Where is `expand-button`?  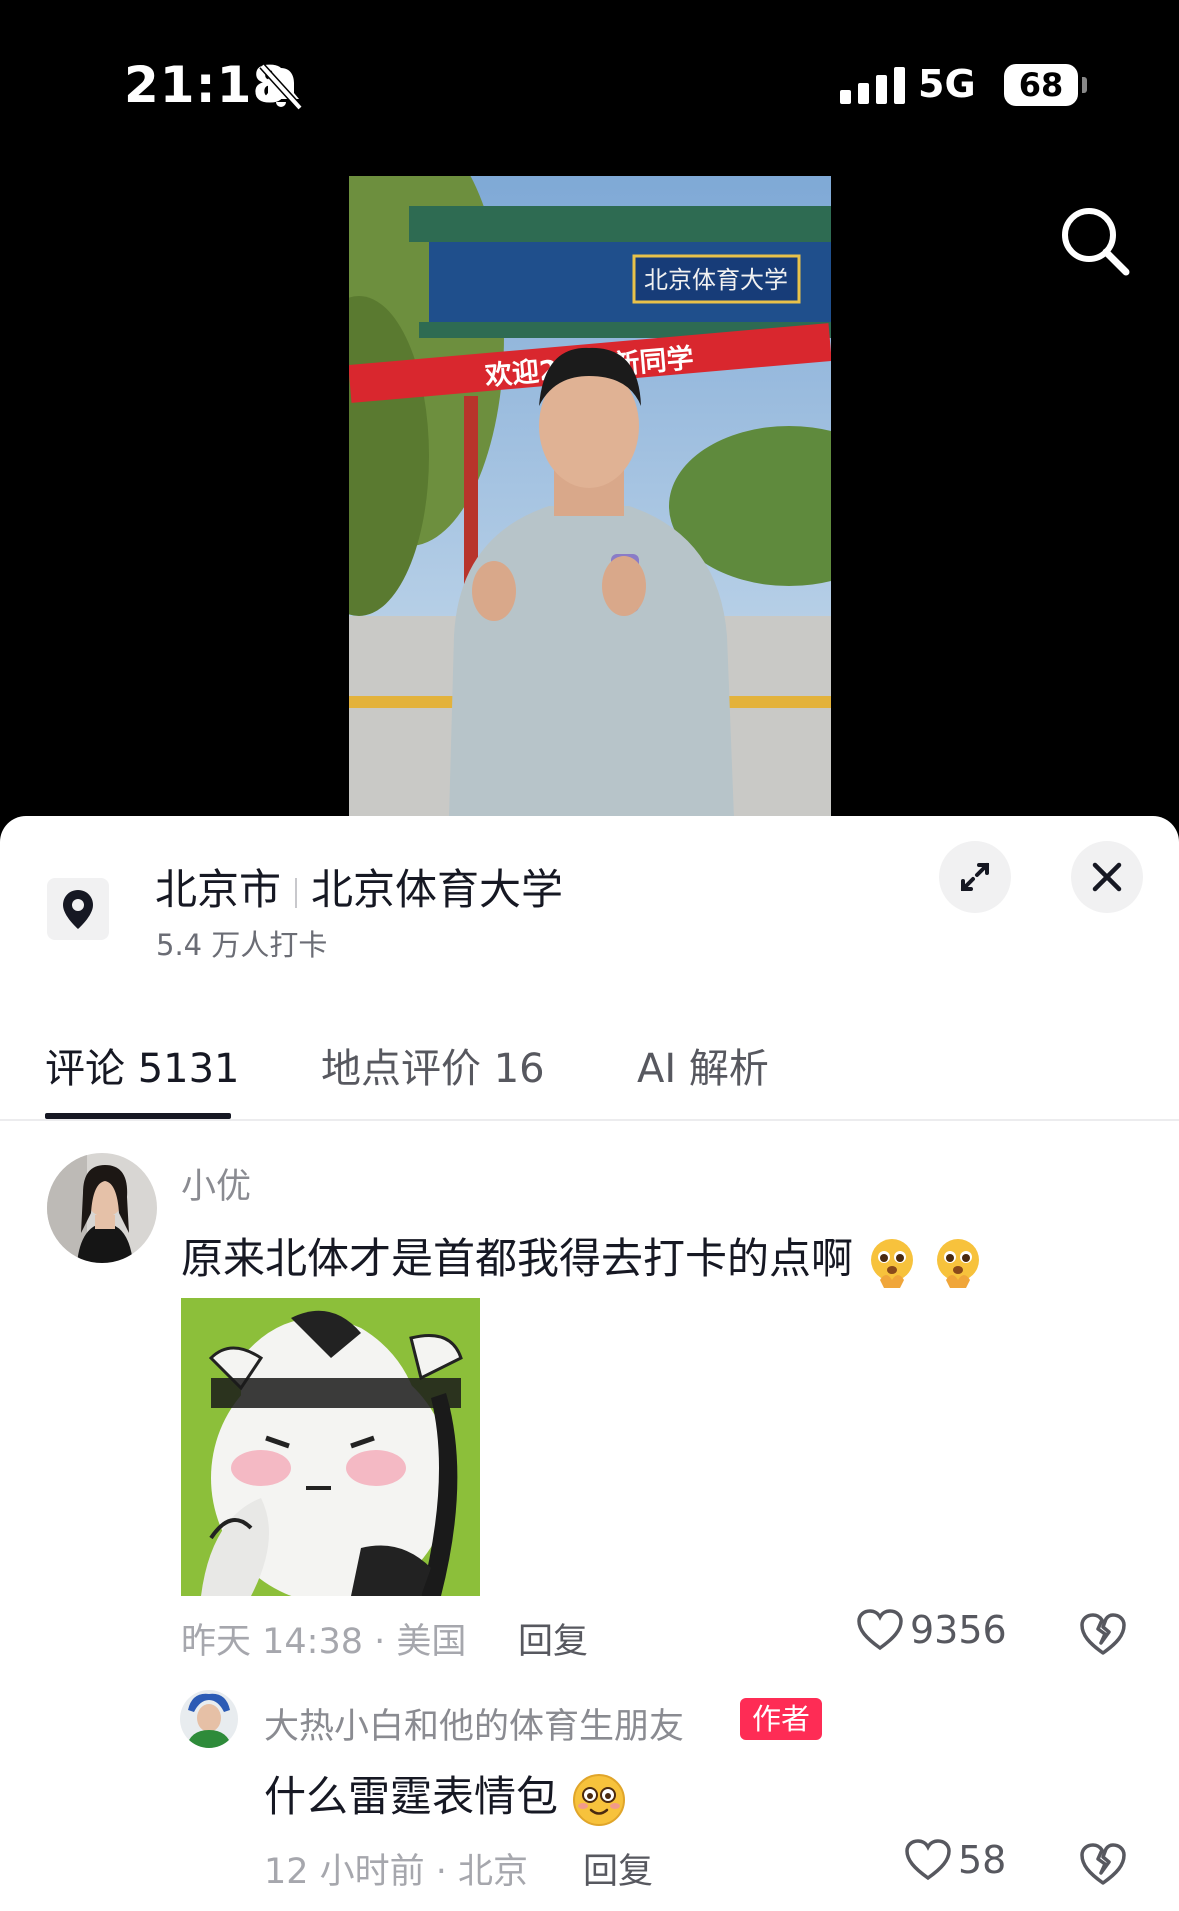 expand-button is located at coordinates (975, 877).